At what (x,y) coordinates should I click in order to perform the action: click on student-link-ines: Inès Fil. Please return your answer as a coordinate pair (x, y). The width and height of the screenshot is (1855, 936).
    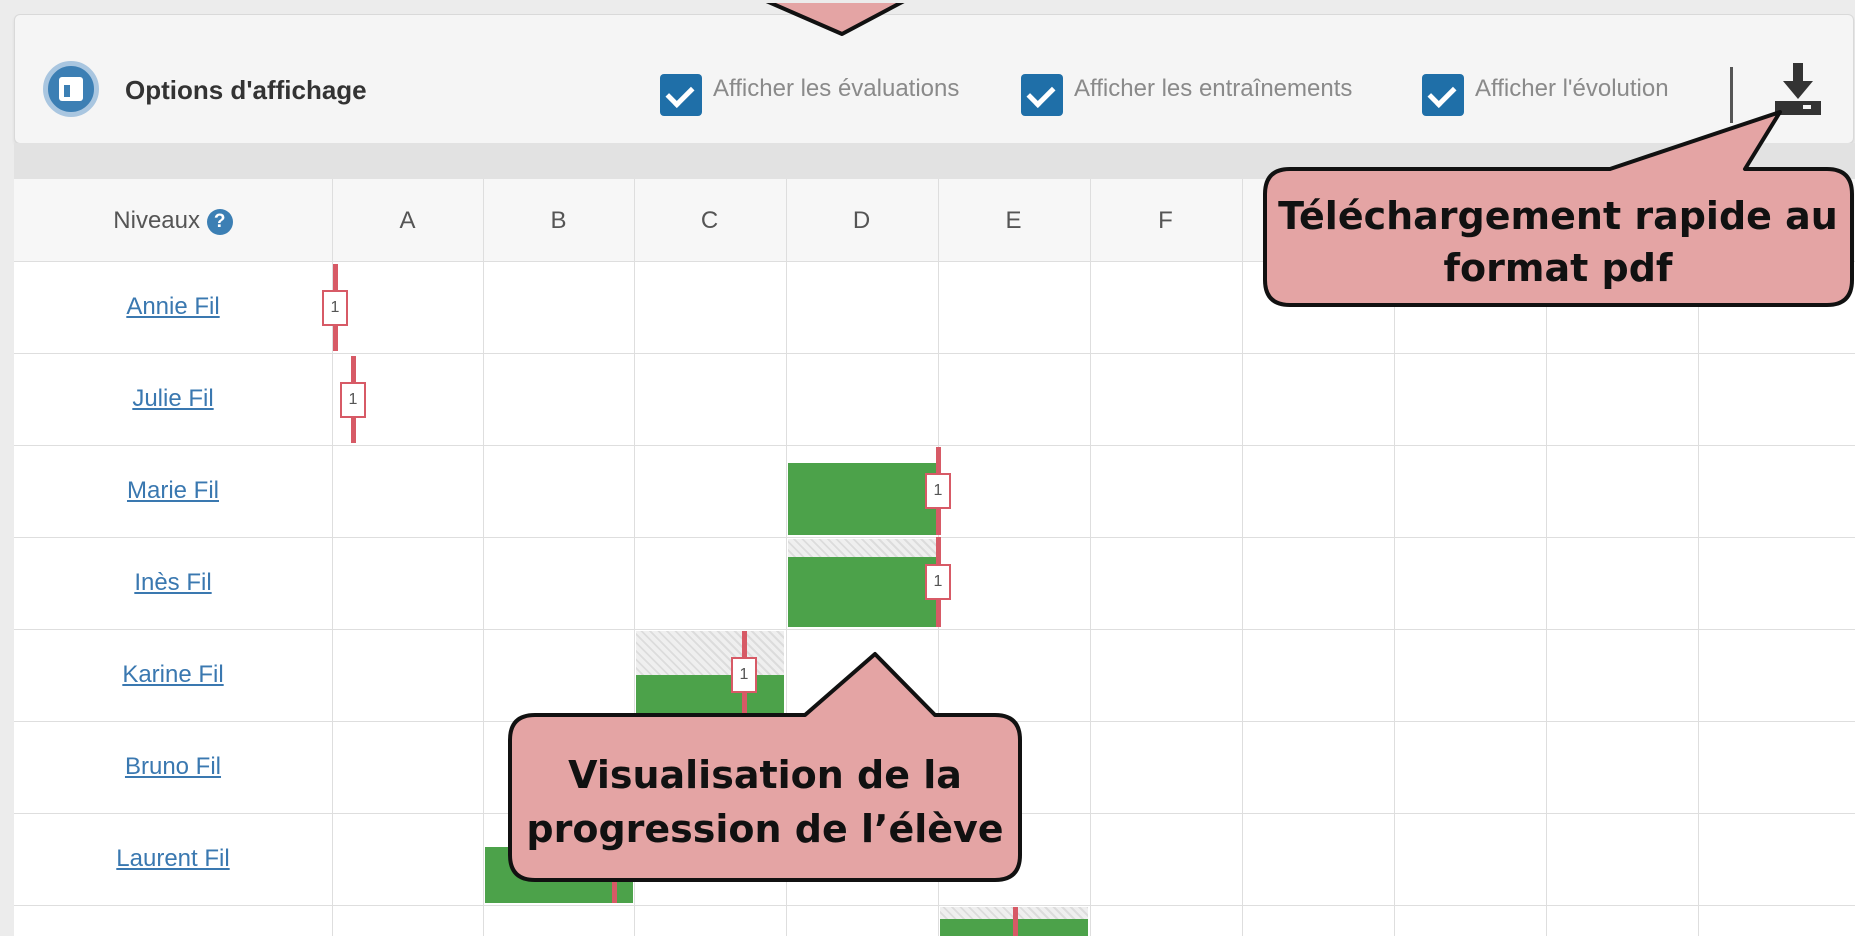
    Looking at the image, I should click on (173, 583).